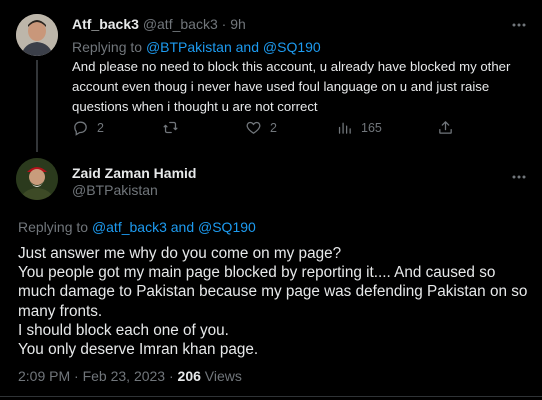 This screenshot has height=400, width=542. I want to click on reply-header: Atf_back3 @atf_back3 · 9h, so click(159, 24).